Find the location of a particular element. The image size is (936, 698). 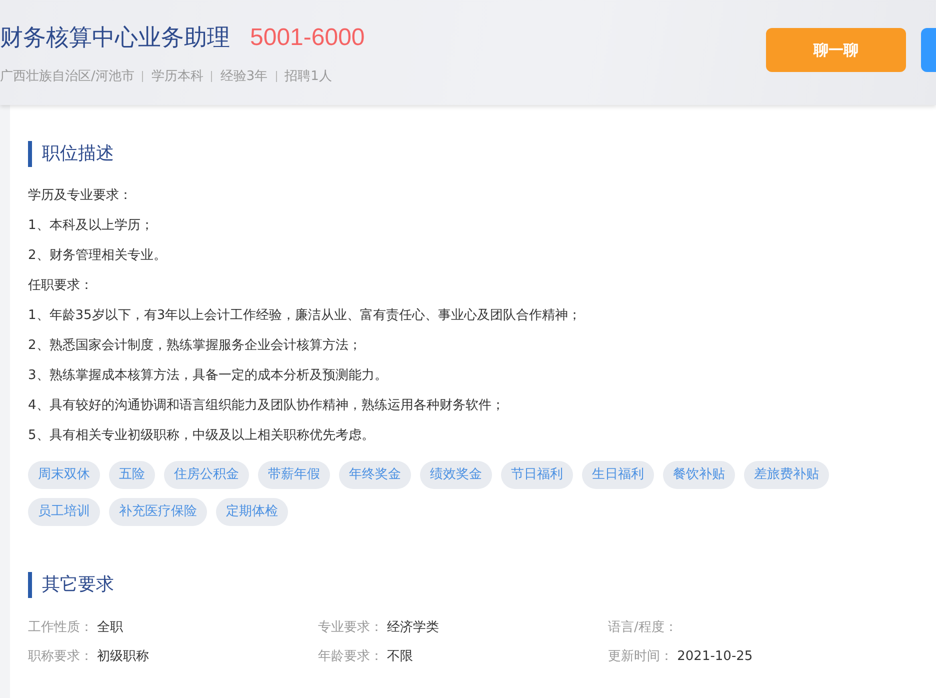

field-label: 专业要求： is located at coordinates (350, 627).